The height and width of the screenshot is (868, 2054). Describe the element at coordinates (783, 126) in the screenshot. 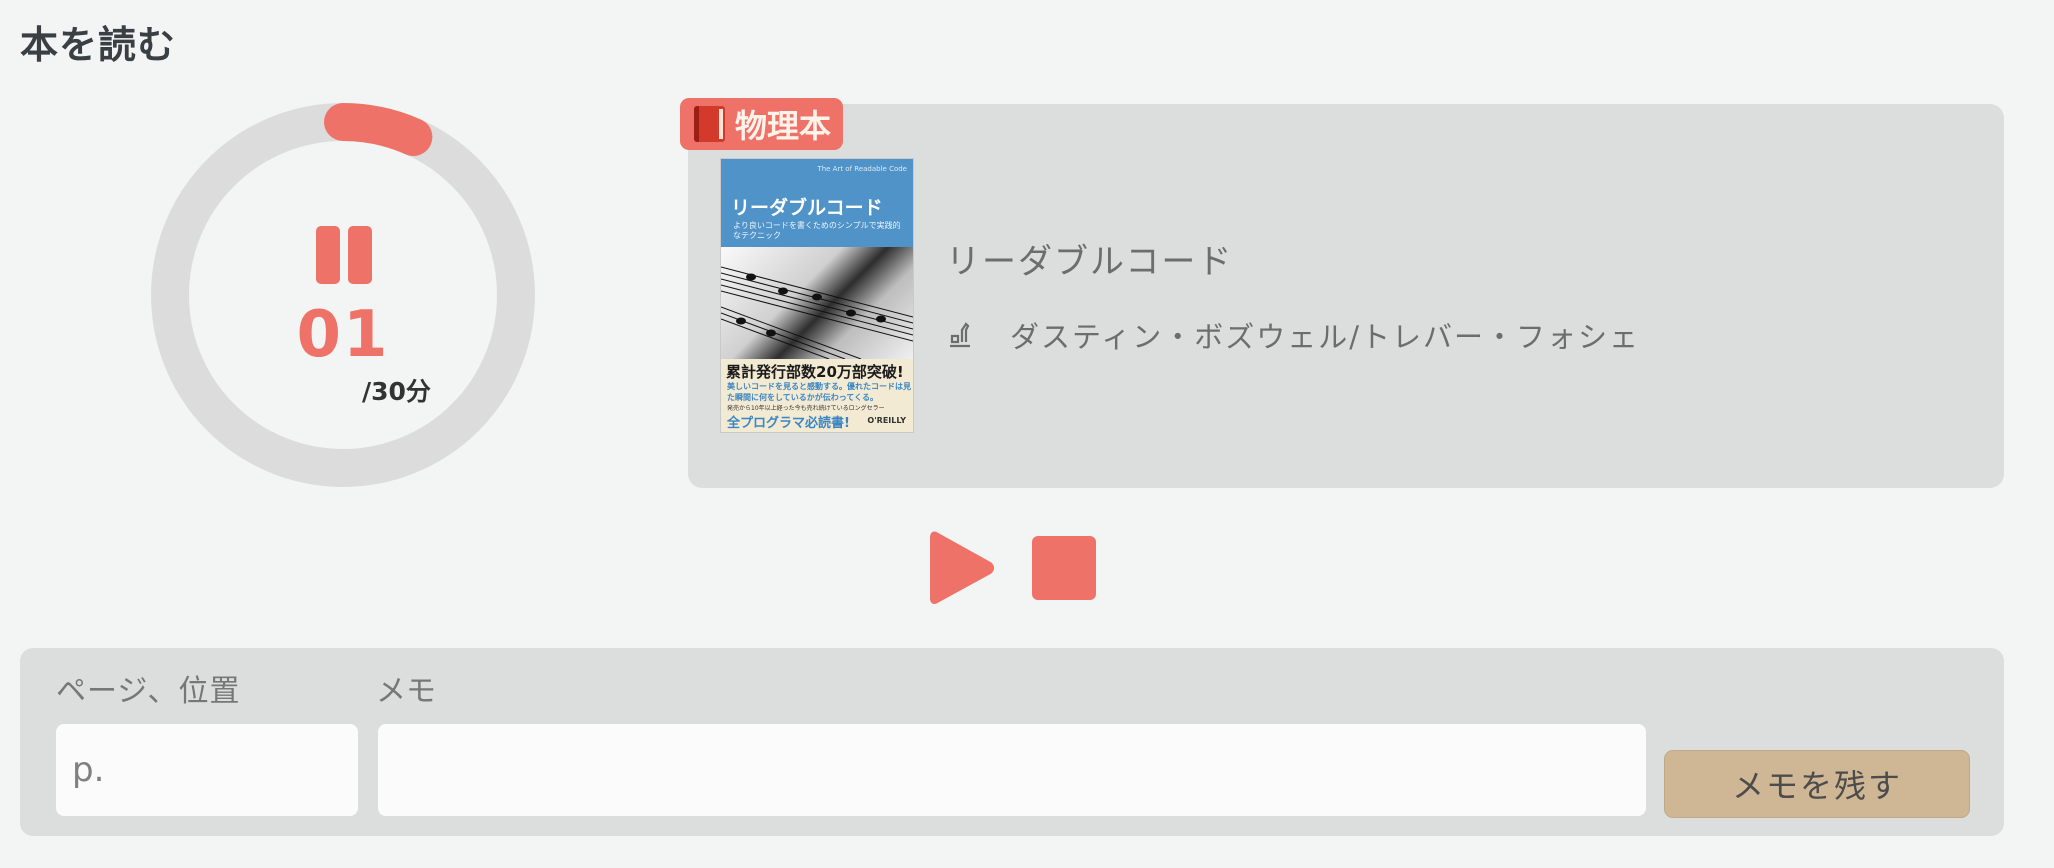

I see `book-type-label: 物理本` at that location.